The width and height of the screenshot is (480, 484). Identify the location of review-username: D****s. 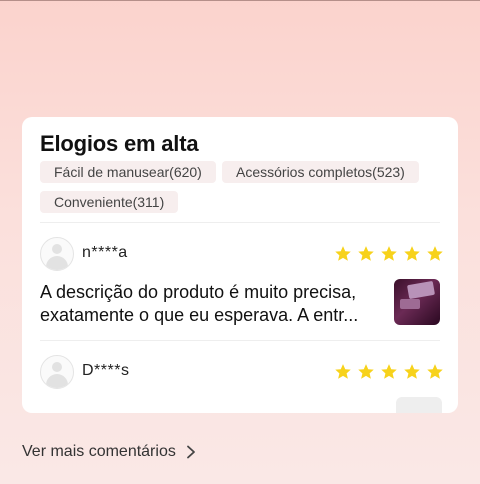
(106, 370).